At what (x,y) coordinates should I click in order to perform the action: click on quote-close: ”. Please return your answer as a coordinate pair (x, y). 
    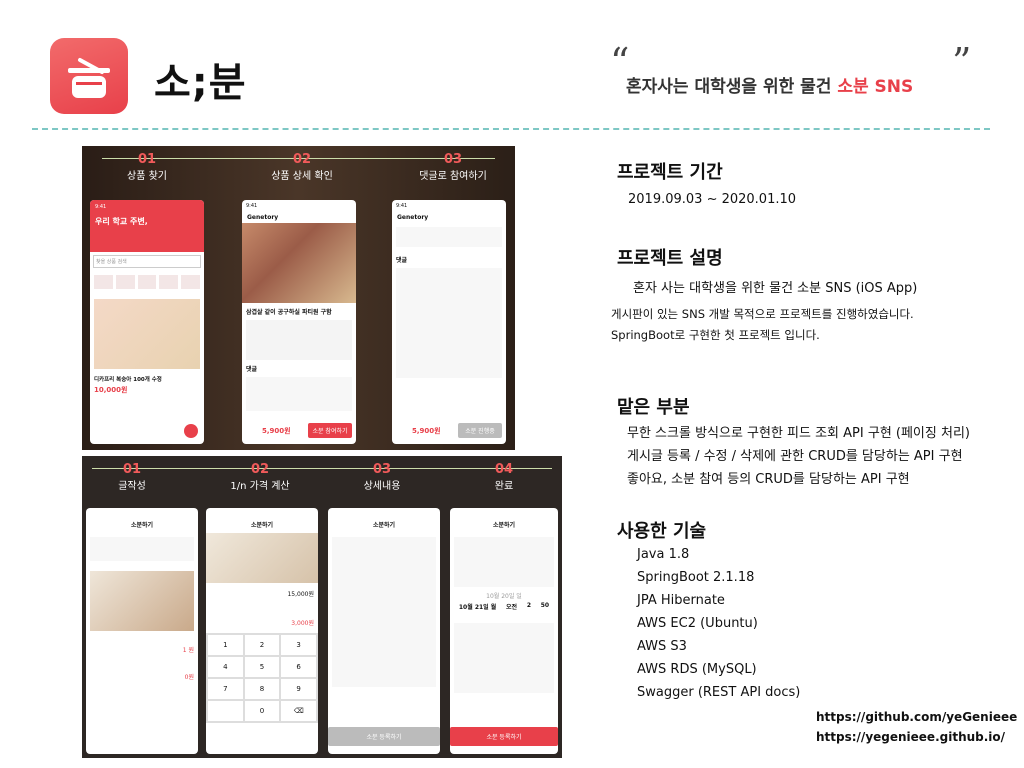
    Looking at the image, I should click on (962, 62).